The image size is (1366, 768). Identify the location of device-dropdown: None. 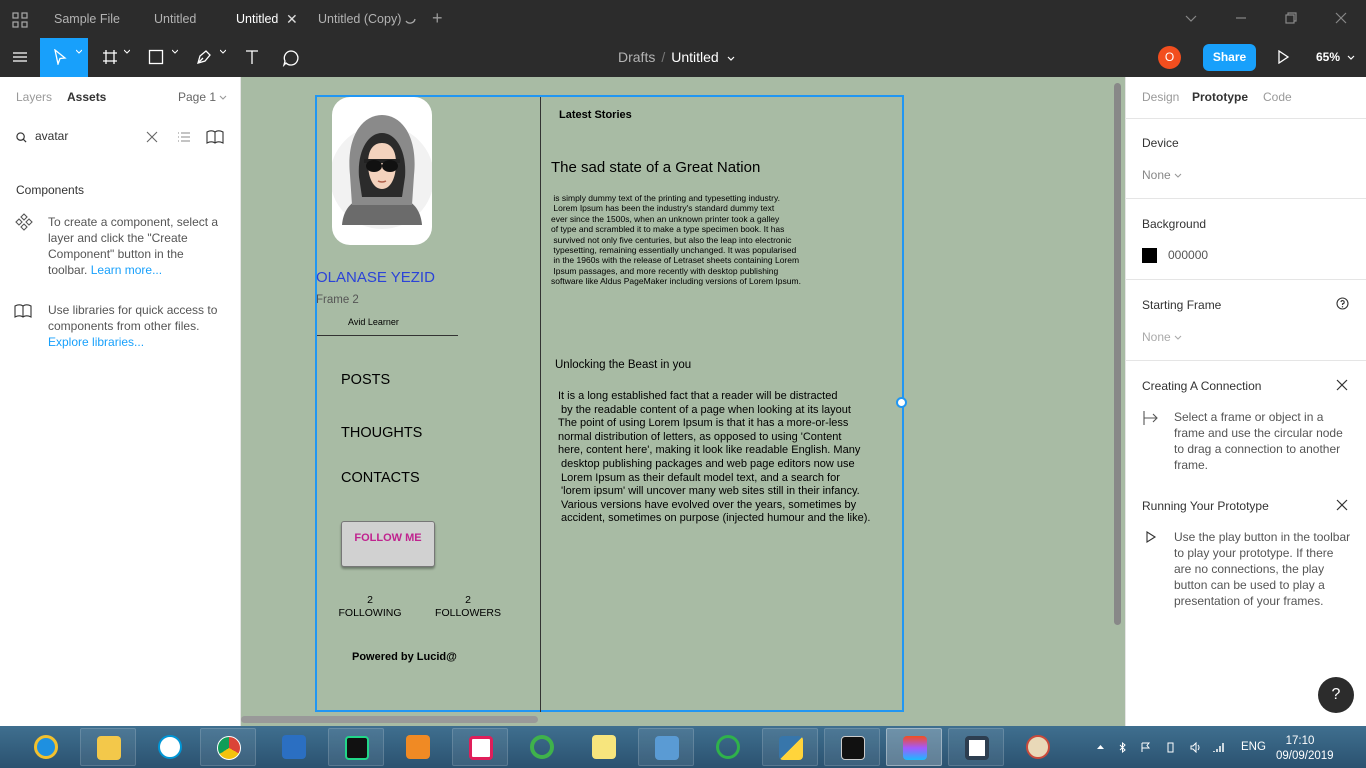
(1162, 175).